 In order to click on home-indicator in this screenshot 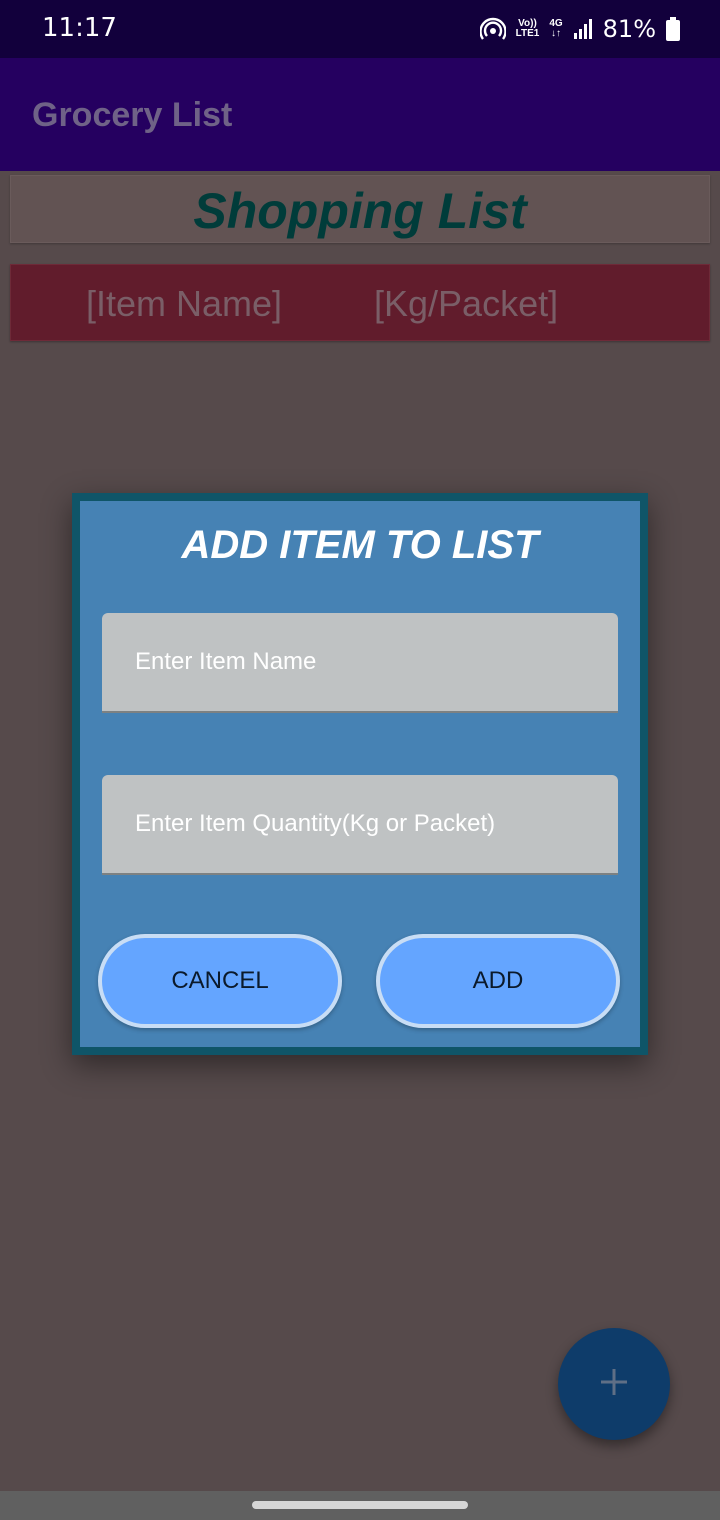, I will do `click(360, 1505)`.